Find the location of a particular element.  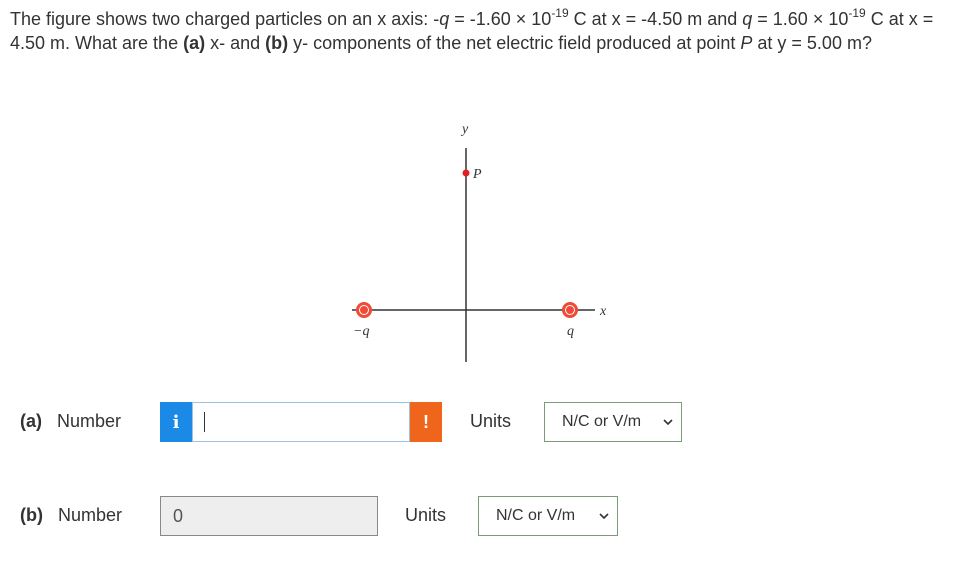

info-icon: i is located at coordinates (176, 422).